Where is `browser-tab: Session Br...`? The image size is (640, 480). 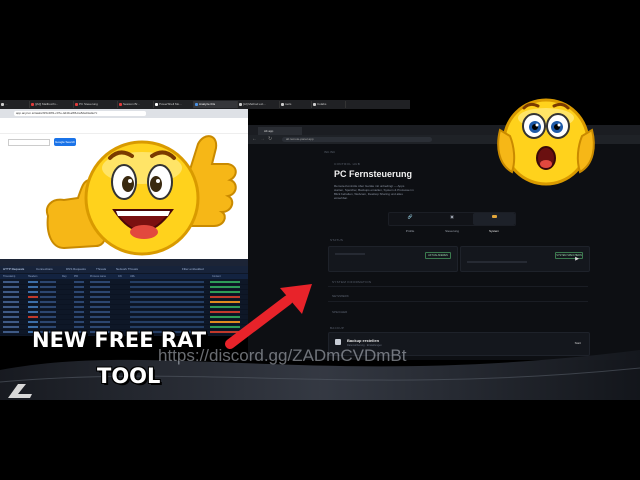 browser-tab: Session Br... is located at coordinates (136, 104).